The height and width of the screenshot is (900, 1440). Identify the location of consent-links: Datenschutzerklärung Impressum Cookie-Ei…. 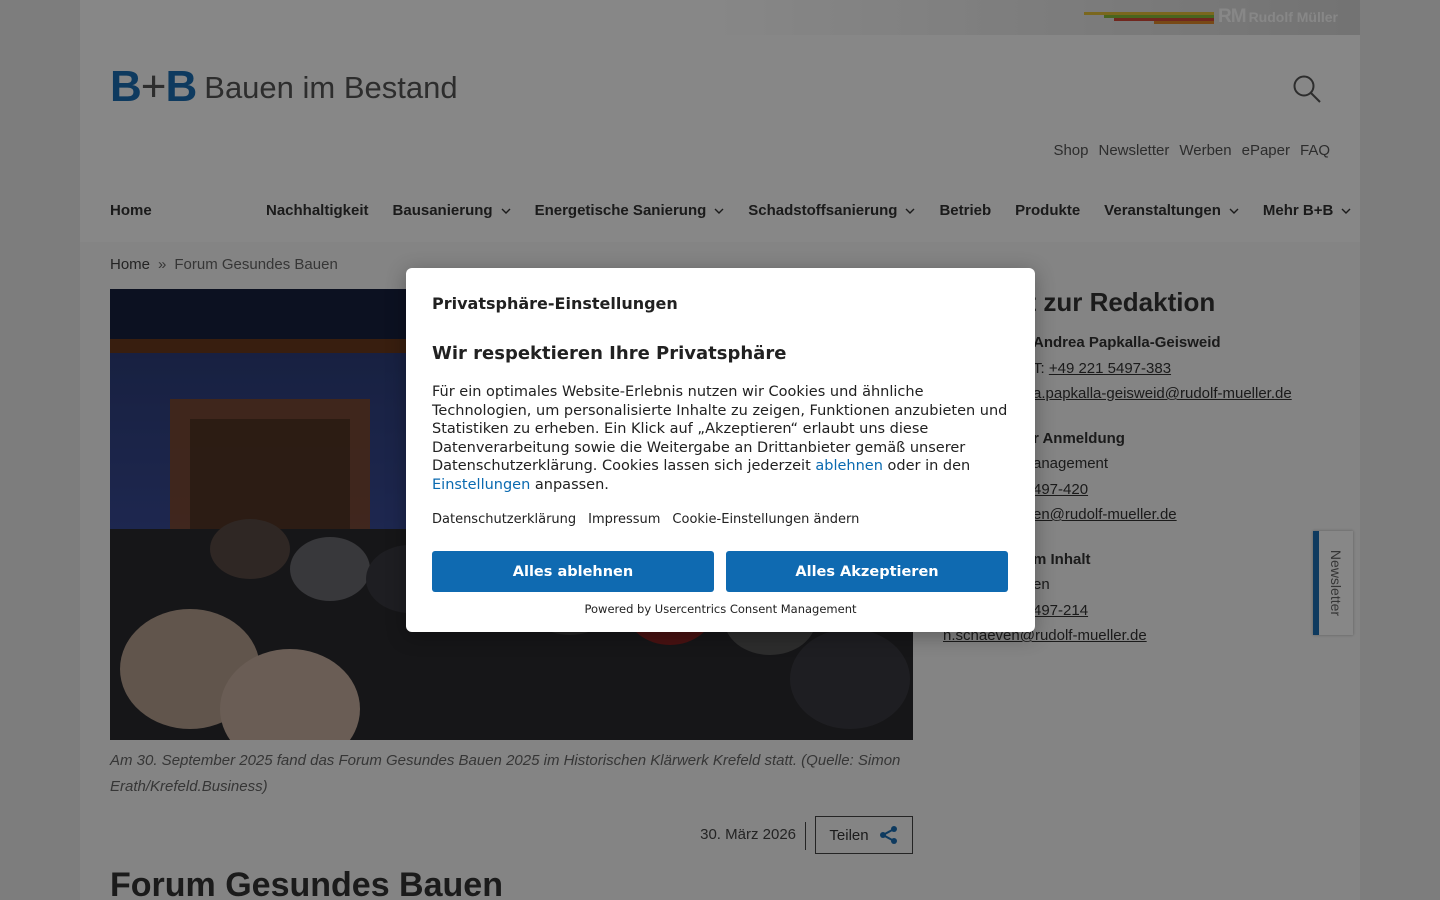
(645, 519).